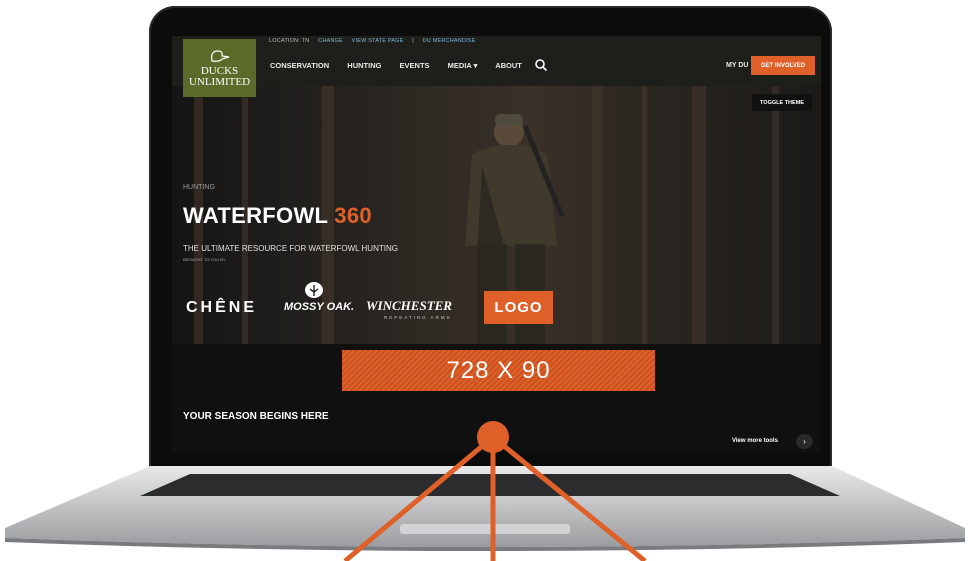 The width and height of the screenshot is (970, 561). What do you see at coordinates (495, 491) in the screenshot?
I see `pointer-lines` at bounding box center [495, 491].